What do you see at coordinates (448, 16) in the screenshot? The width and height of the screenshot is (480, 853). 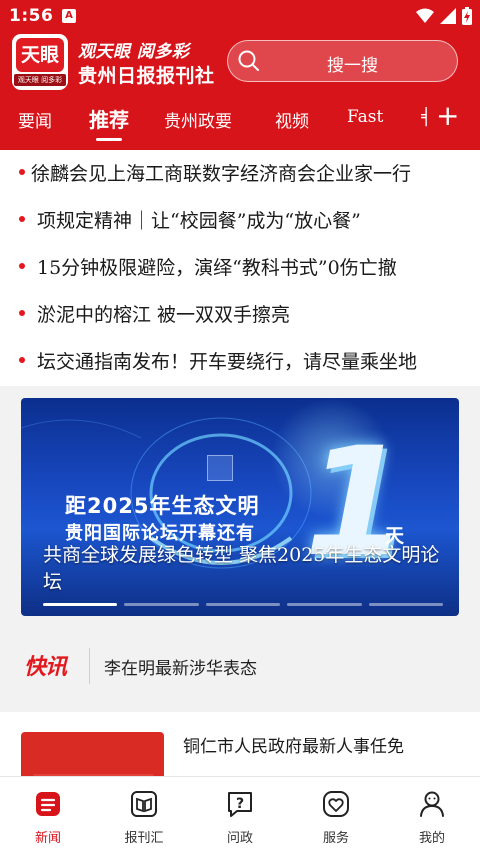 I see `signal-icon` at bounding box center [448, 16].